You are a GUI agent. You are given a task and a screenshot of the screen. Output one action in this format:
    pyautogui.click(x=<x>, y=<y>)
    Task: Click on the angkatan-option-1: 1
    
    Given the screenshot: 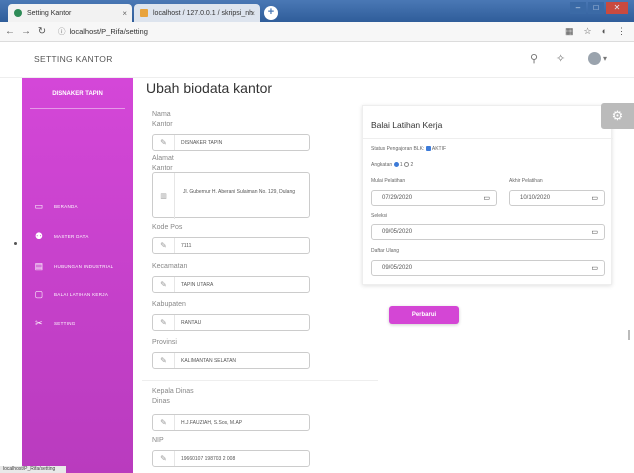 What is the action you would take?
    pyautogui.click(x=401, y=165)
    